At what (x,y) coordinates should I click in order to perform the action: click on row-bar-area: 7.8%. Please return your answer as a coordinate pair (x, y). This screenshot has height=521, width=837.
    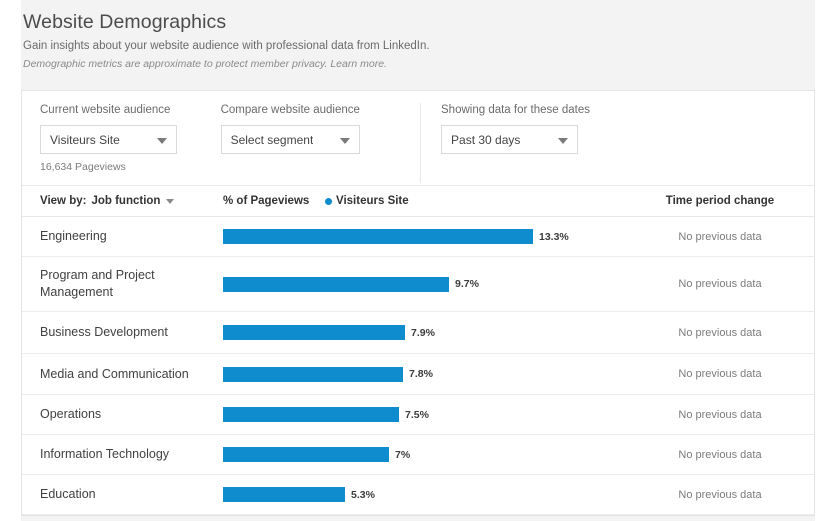
    Looking at the image, I should click on (431, 374).